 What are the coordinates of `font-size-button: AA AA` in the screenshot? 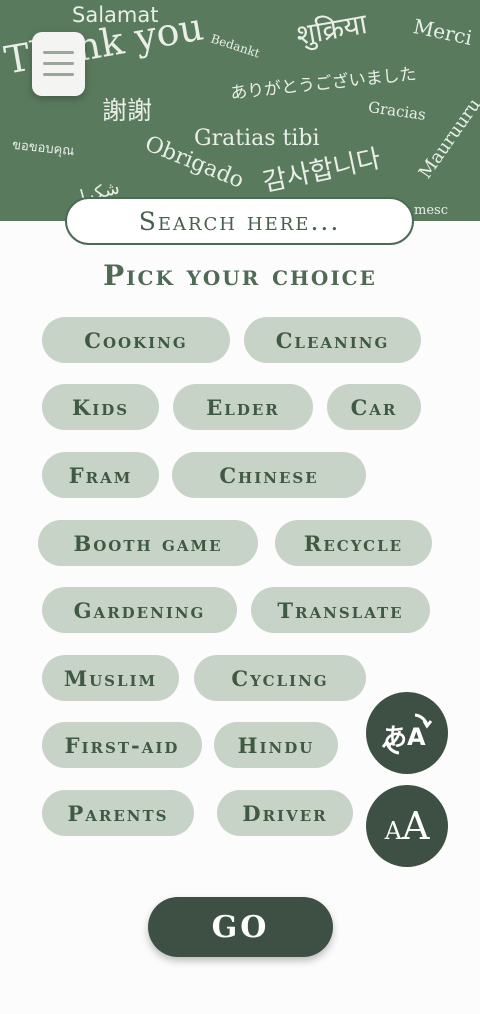 It's located at (407, 826).